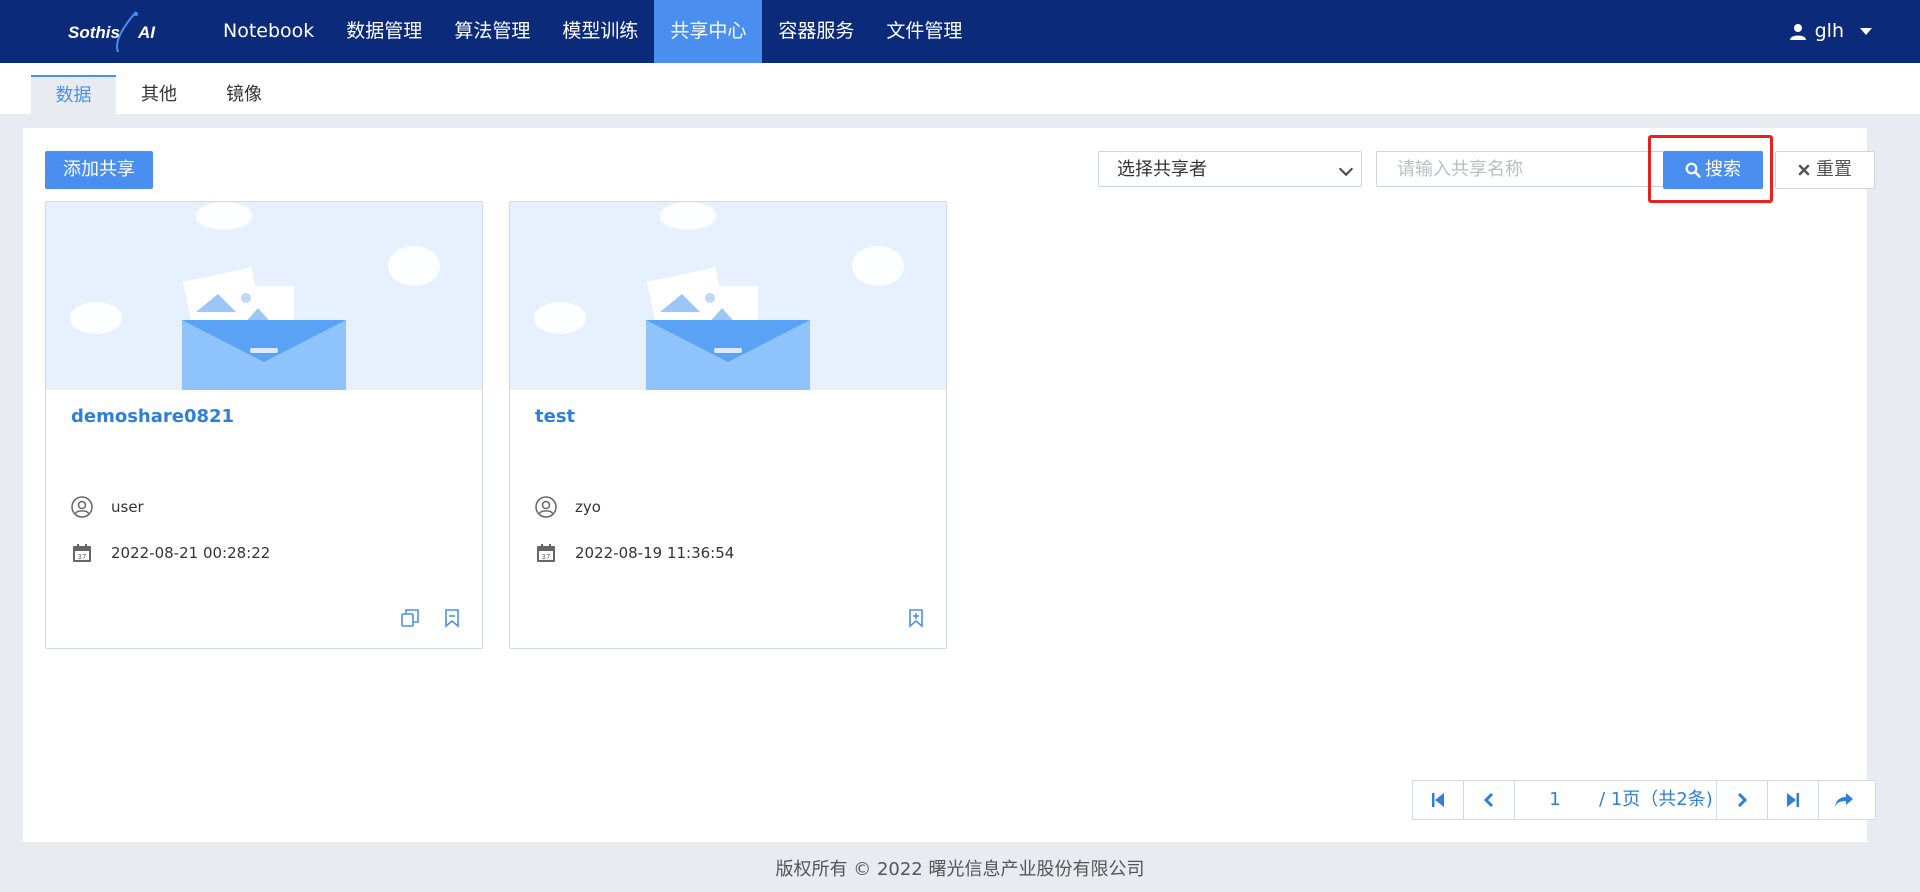 The width and height of the screenshot is (1920, 892). I want to click on nav-item-0: Notebook, so click(268, 31).